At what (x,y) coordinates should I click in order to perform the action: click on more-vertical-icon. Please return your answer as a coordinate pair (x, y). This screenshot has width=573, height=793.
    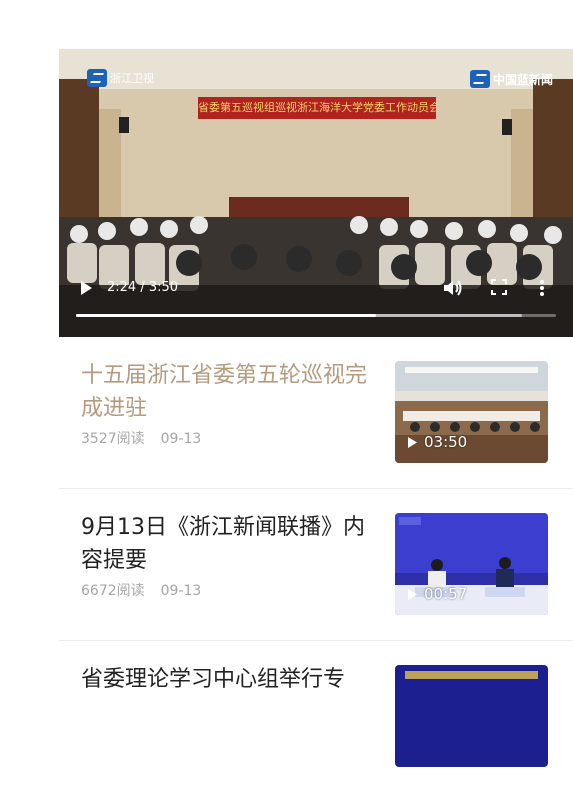
    Looking at the image, I should click on (542, 288).